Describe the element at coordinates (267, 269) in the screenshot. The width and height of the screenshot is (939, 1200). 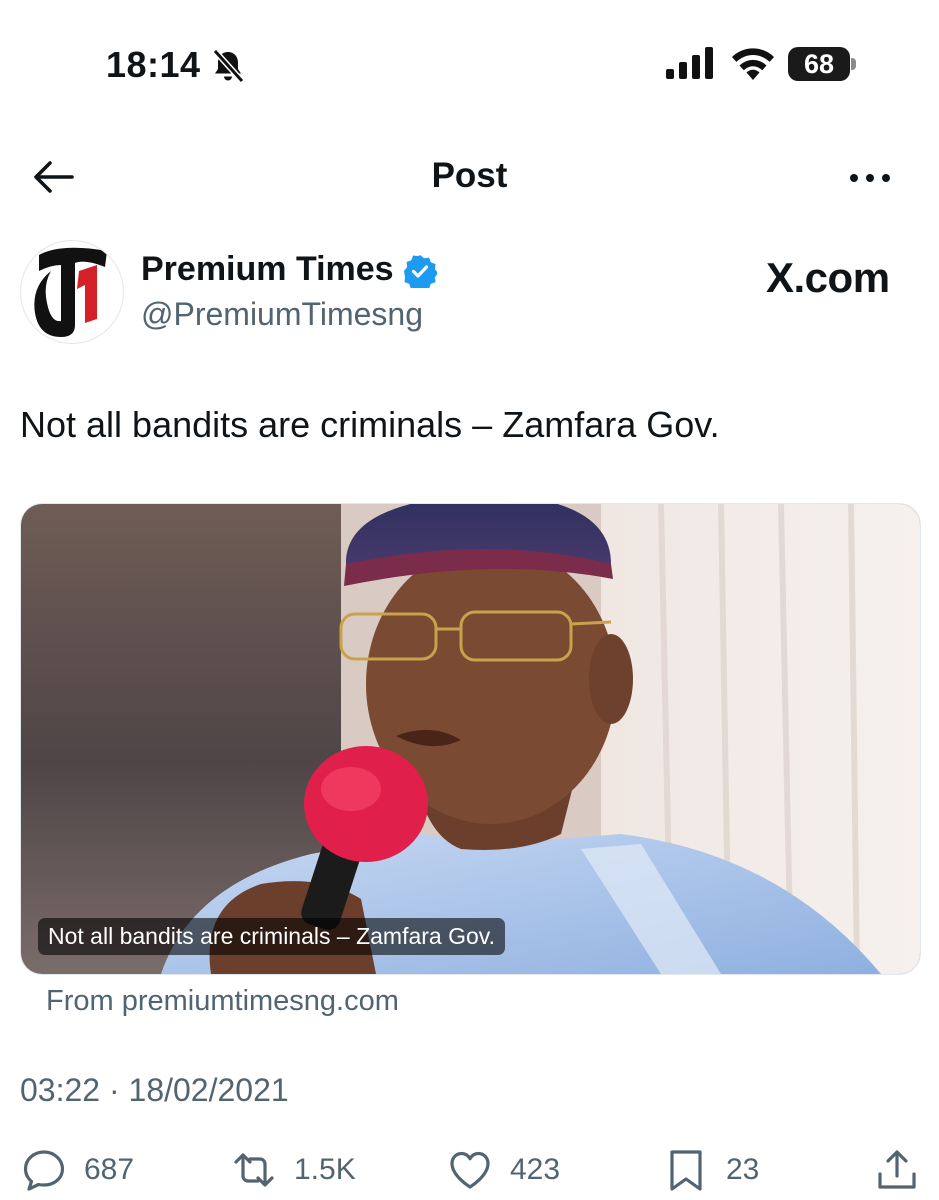
I see `author-name: Premium Times` at that location.